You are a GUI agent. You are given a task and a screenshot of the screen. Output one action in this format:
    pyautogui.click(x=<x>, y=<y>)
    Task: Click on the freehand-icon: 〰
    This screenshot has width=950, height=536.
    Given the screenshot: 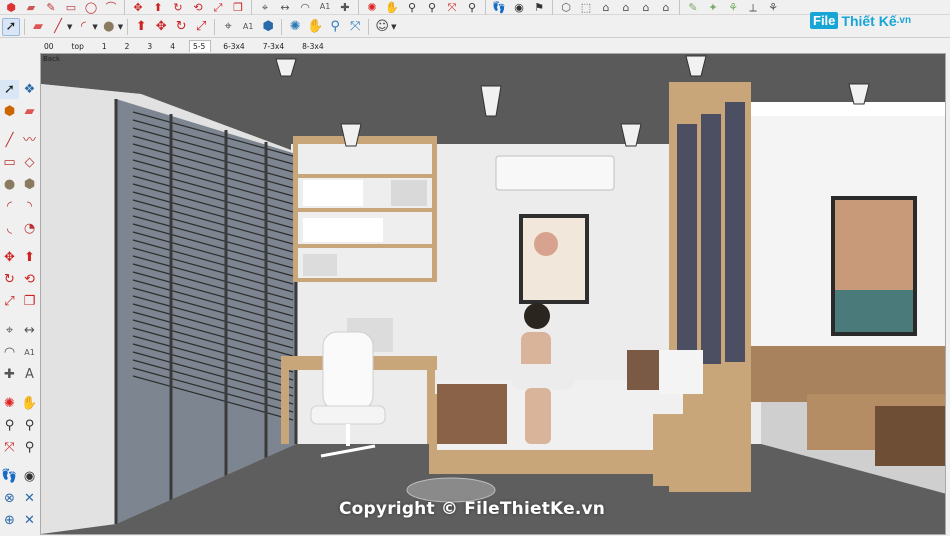 What is the action you would take?
    pyautogui.click(x=29, y=140)
    